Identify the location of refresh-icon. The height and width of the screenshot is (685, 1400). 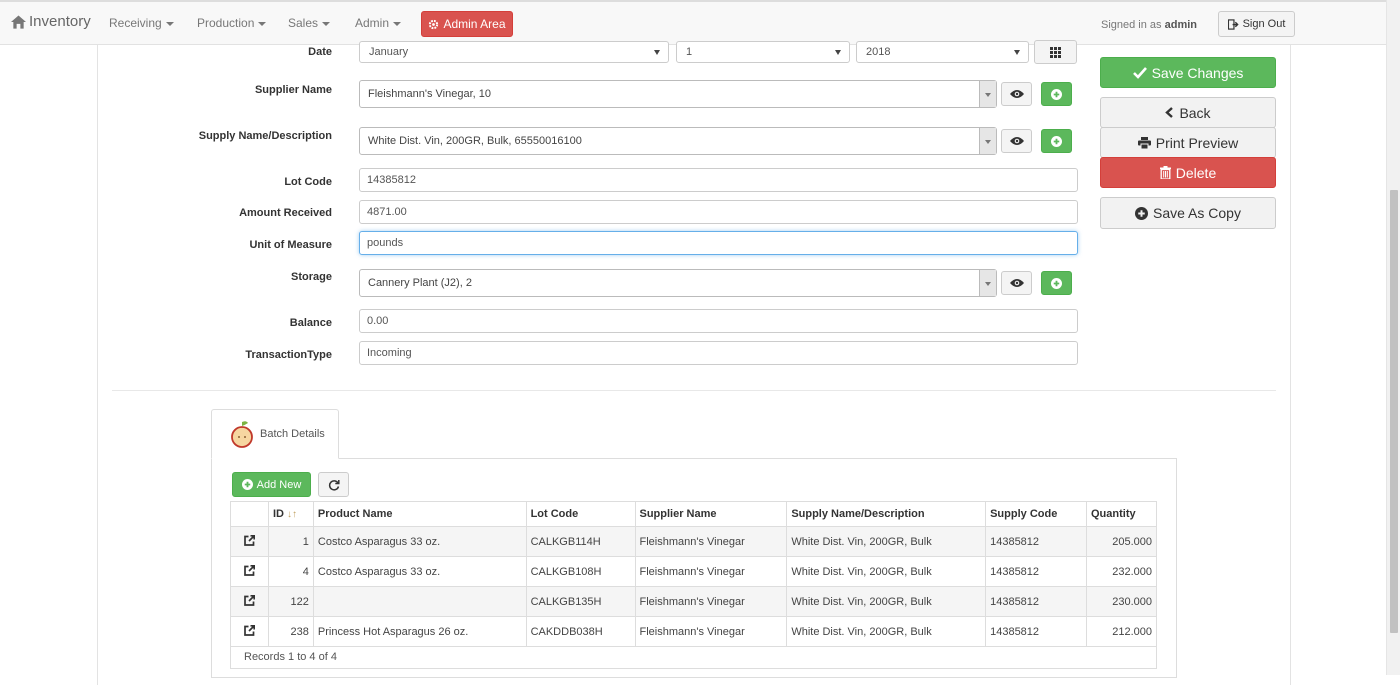
(334, 485).